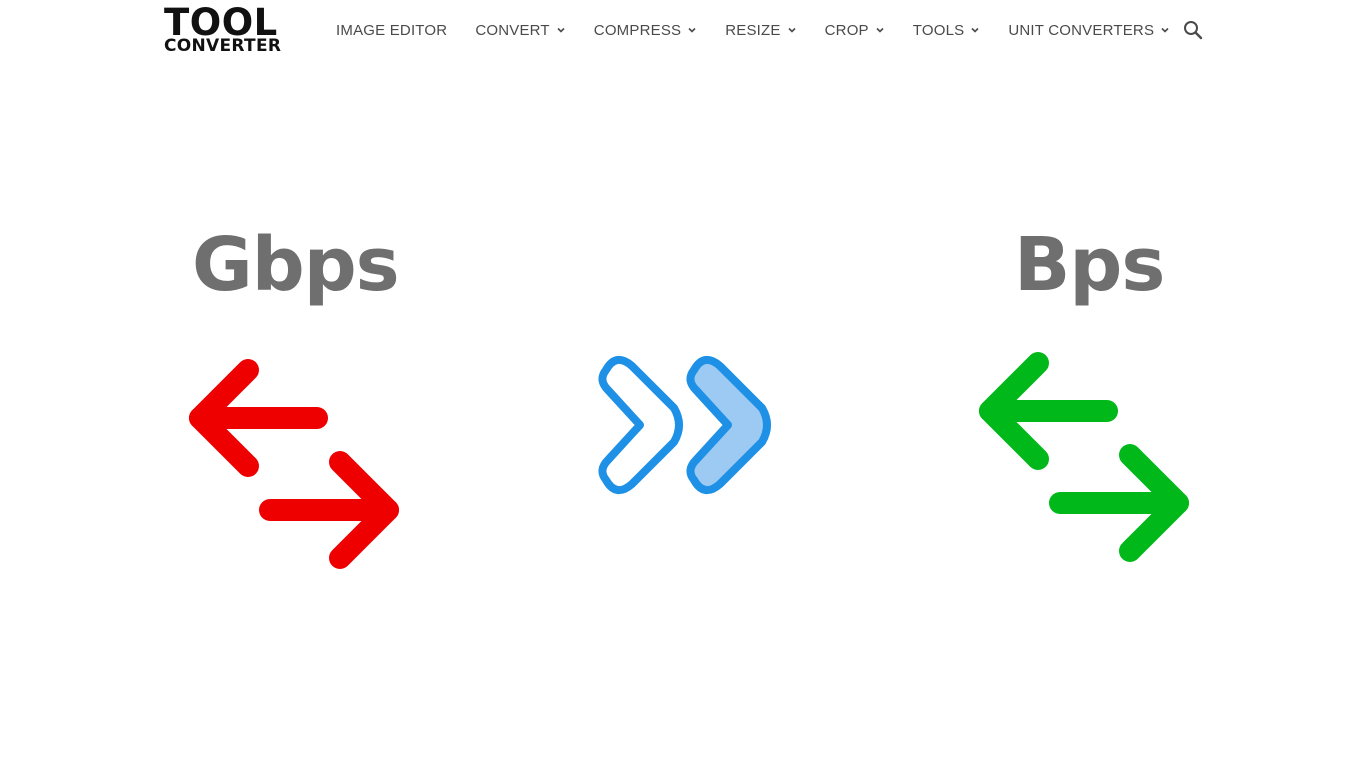 This screenshot has height=768, width=1366. What do you see at coordinates (512, 30) in the screenshot?
I see `nav-label: CONVERT` at bounding box center [512, 30].